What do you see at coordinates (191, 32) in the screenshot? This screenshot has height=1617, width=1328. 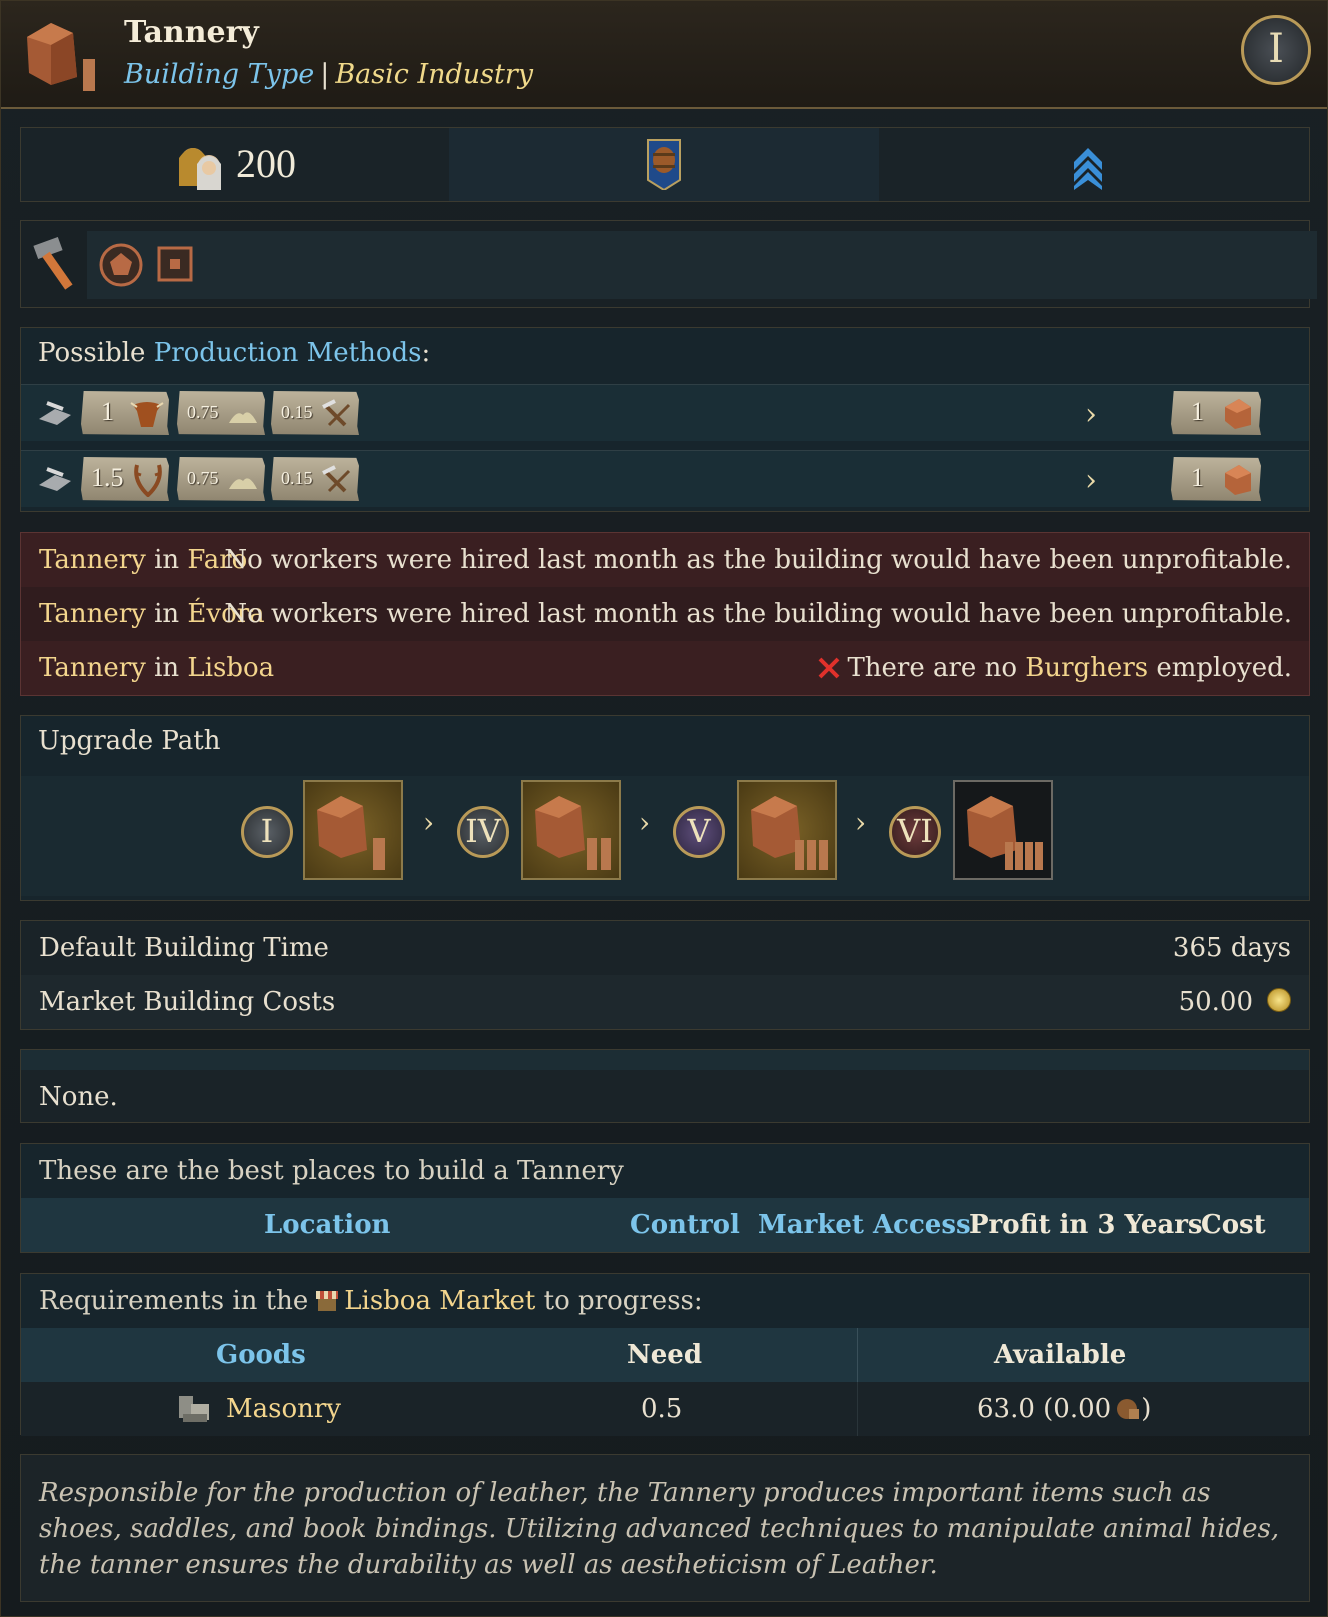 I see `building-title: Tannery` at bounding box center [191, 32].